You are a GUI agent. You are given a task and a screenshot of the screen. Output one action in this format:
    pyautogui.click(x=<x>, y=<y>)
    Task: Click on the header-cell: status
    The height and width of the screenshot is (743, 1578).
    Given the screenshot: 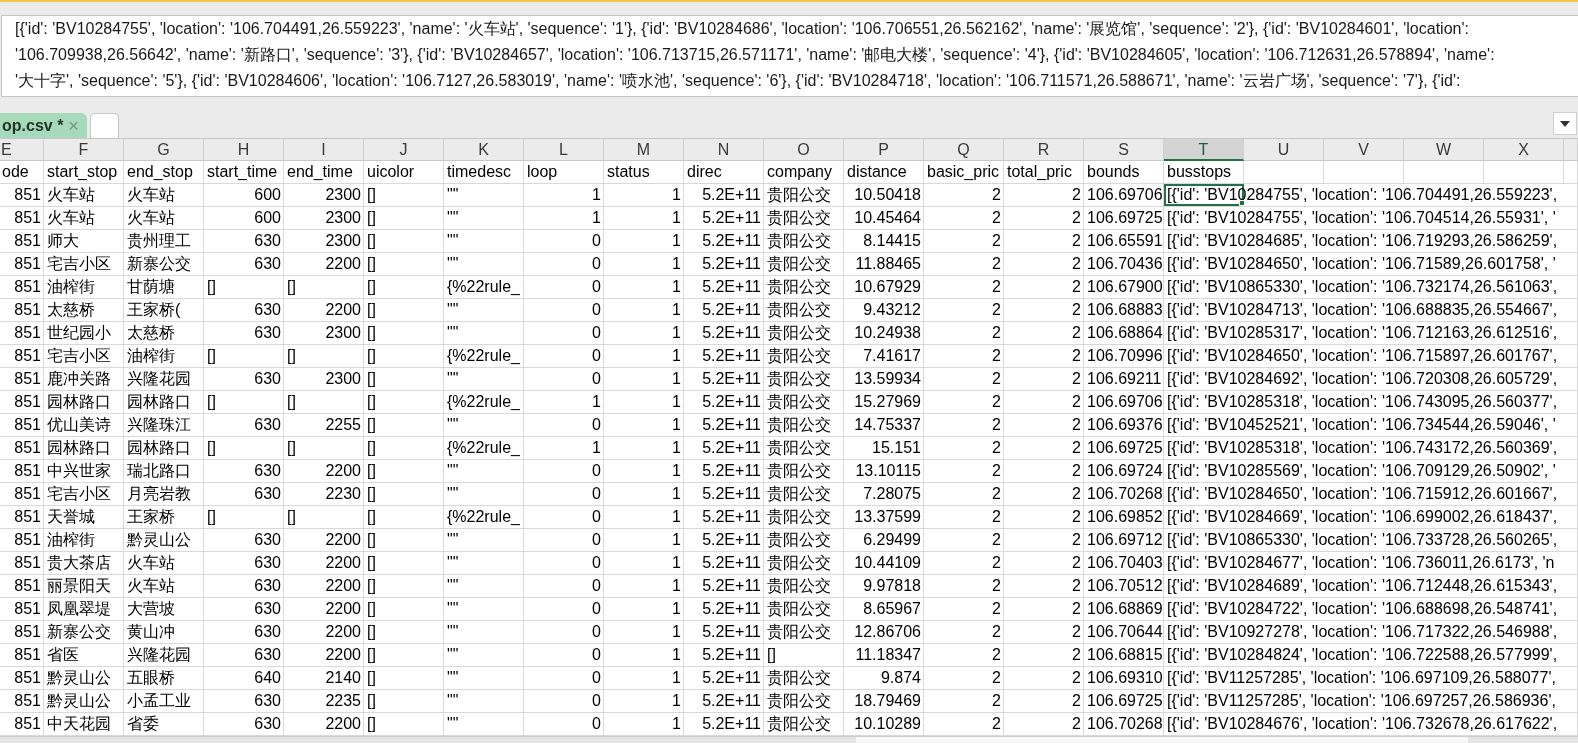 What is the action you would take?
    pyautogui.click(x=644, y=172)
    